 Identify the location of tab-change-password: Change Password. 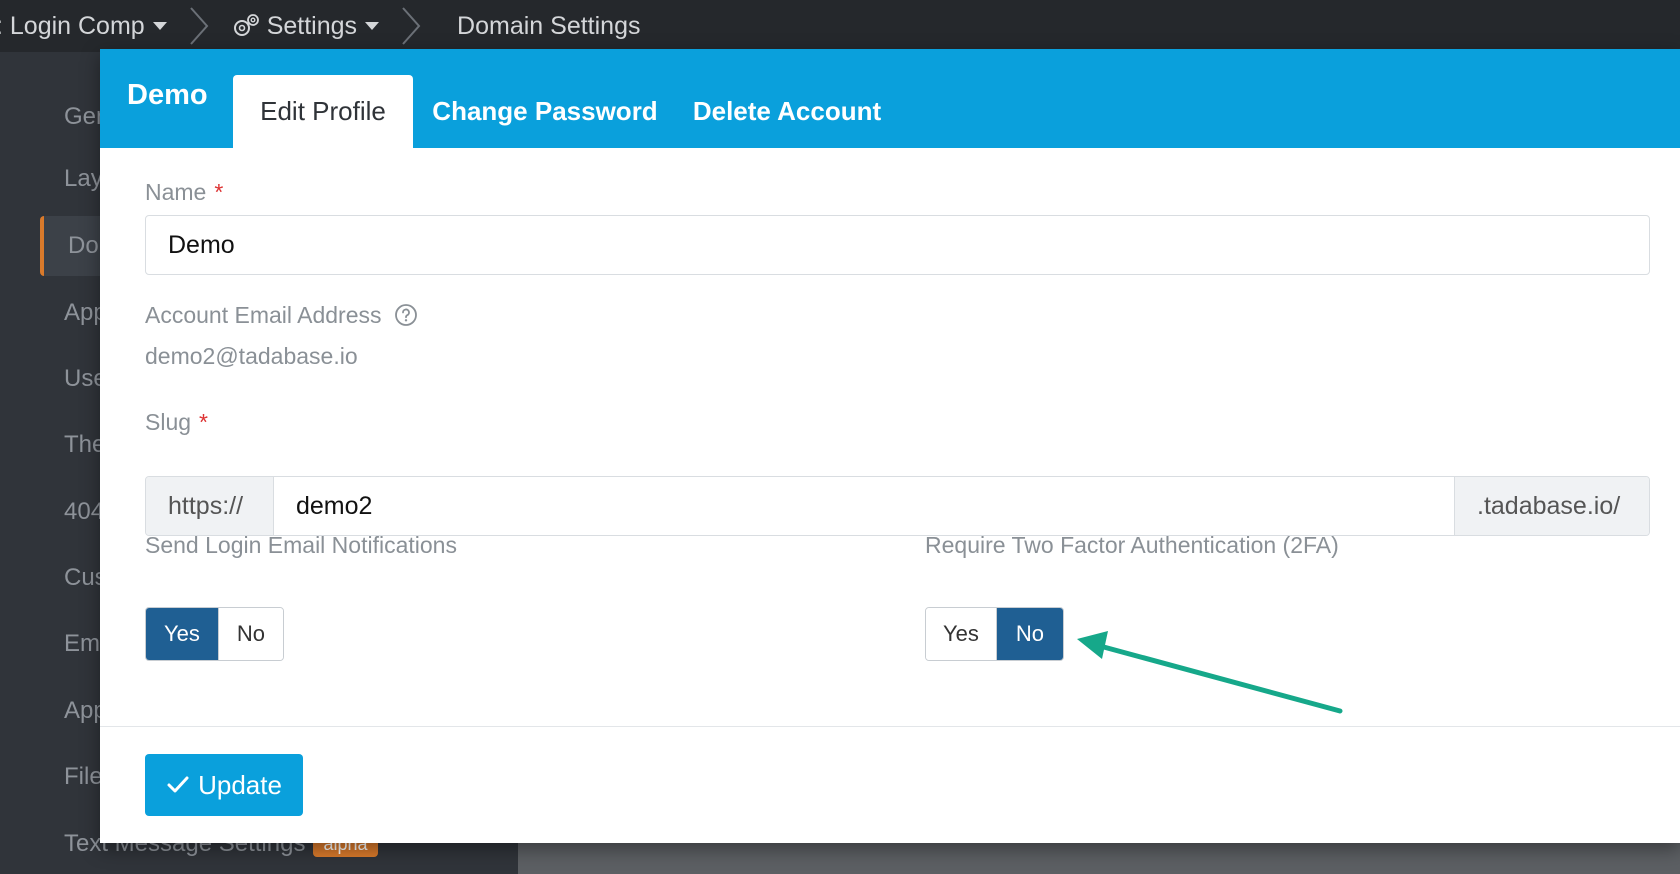
(545, 111).